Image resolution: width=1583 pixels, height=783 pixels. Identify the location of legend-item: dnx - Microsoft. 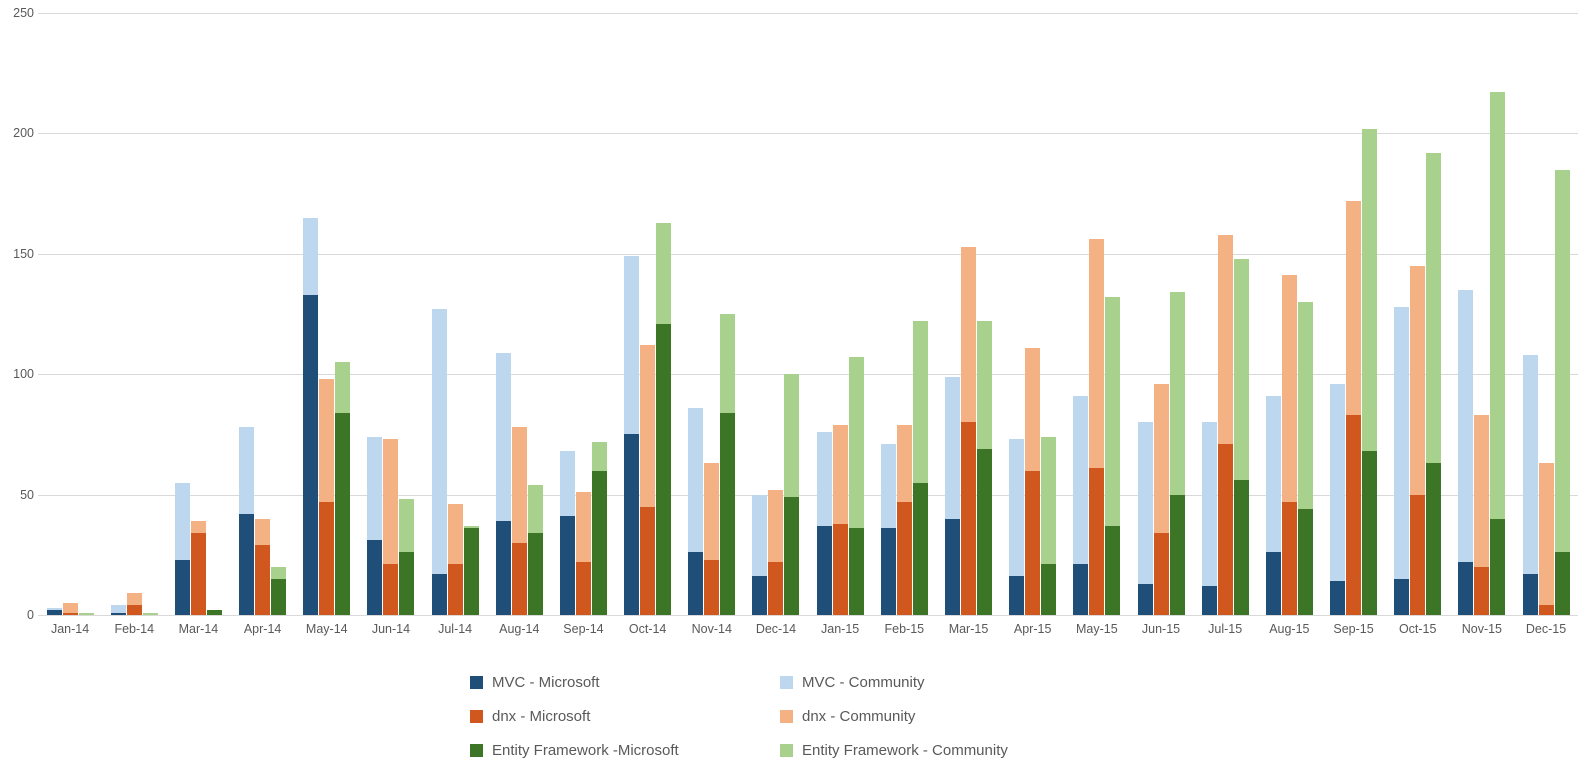
(625, 716).